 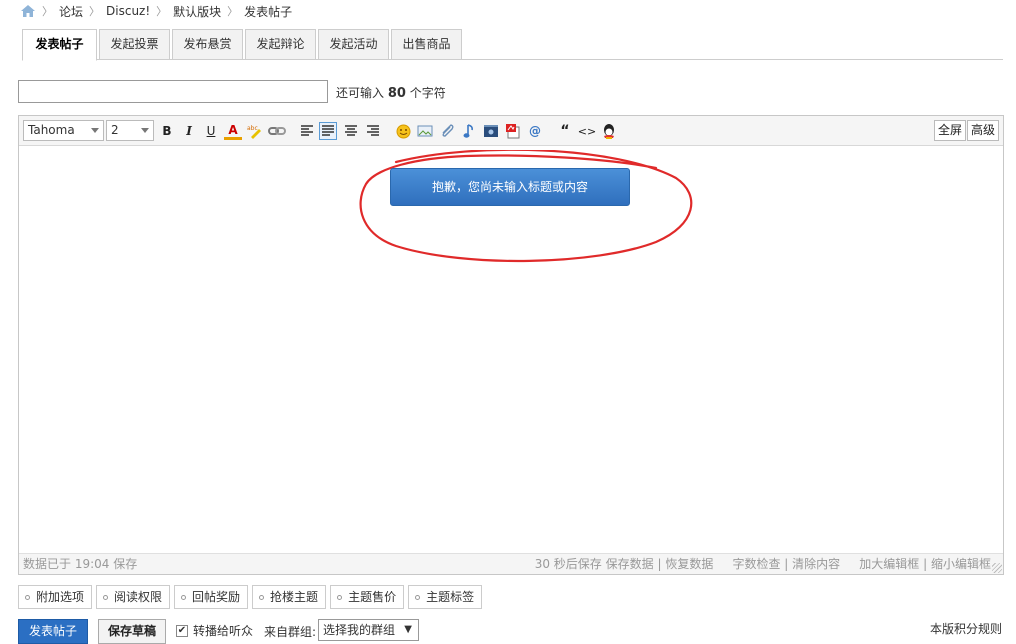 I want to click on highlight-icon: abc, so click(x=255, y=131).